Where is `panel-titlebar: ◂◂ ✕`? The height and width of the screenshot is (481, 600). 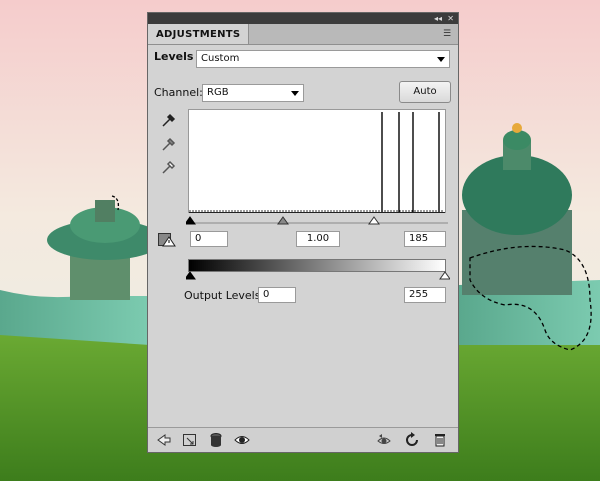
panel-titlebar: ◂◂ ✕ is located at coordinates (303, 18).